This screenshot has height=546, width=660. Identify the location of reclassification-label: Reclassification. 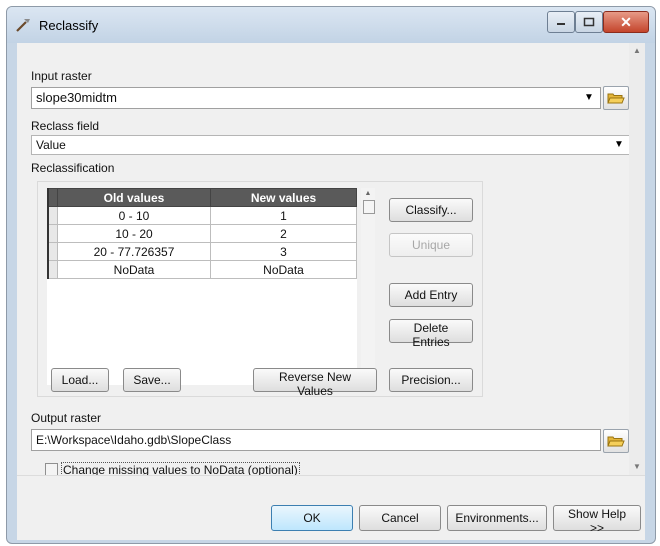
(73, 168).